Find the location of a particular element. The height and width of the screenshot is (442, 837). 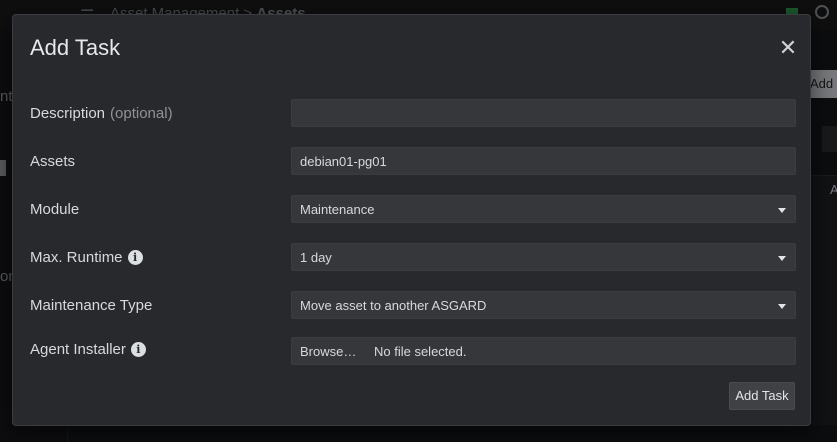

maintenance-type-value: Move asset to another ASGARD is located at coordinates (393, 305).